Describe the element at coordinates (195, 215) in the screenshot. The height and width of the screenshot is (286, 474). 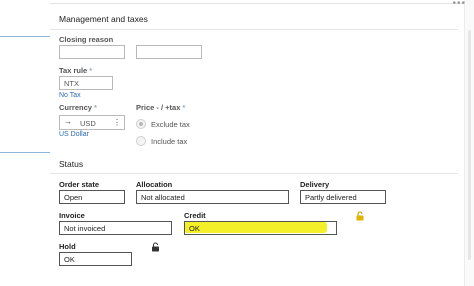
I see `credit-label: Credit` at that location.